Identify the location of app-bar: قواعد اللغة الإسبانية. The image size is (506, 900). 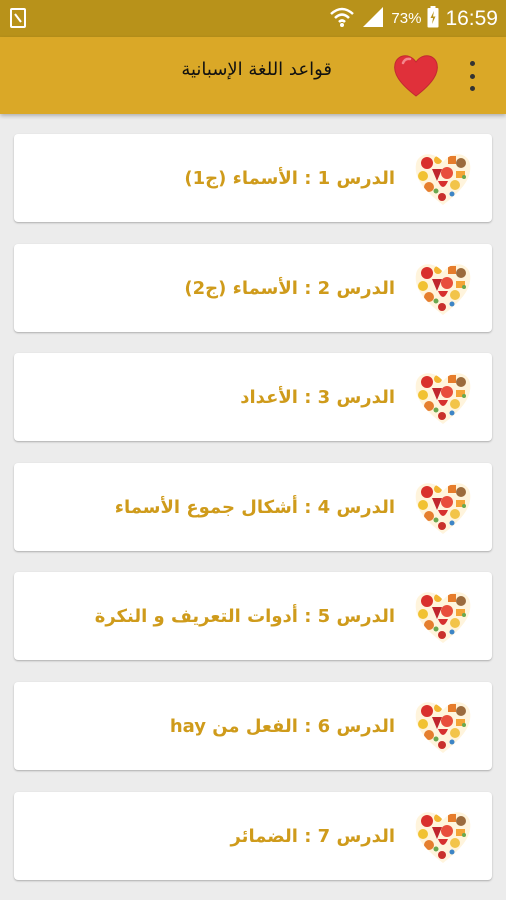
(253, 75).